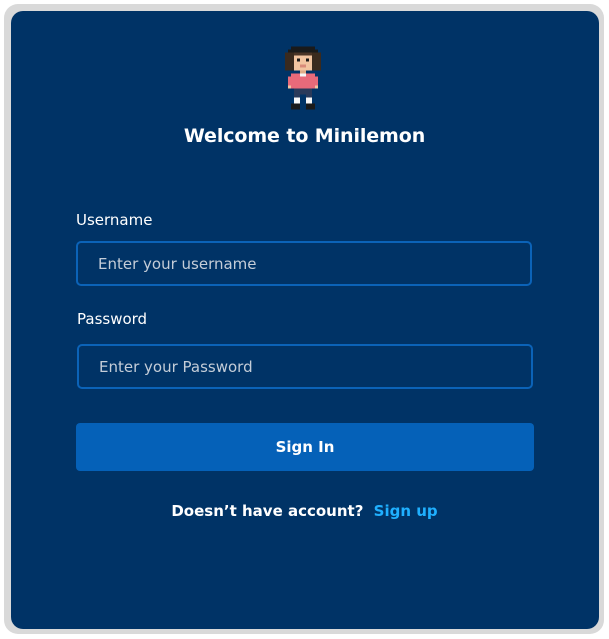 This screenshot has width=609, height=639. What do you see at coordinates (406, 511) in the screenshot?
I see `sign-up-link: Sign up` at bounding box center [406, 511].